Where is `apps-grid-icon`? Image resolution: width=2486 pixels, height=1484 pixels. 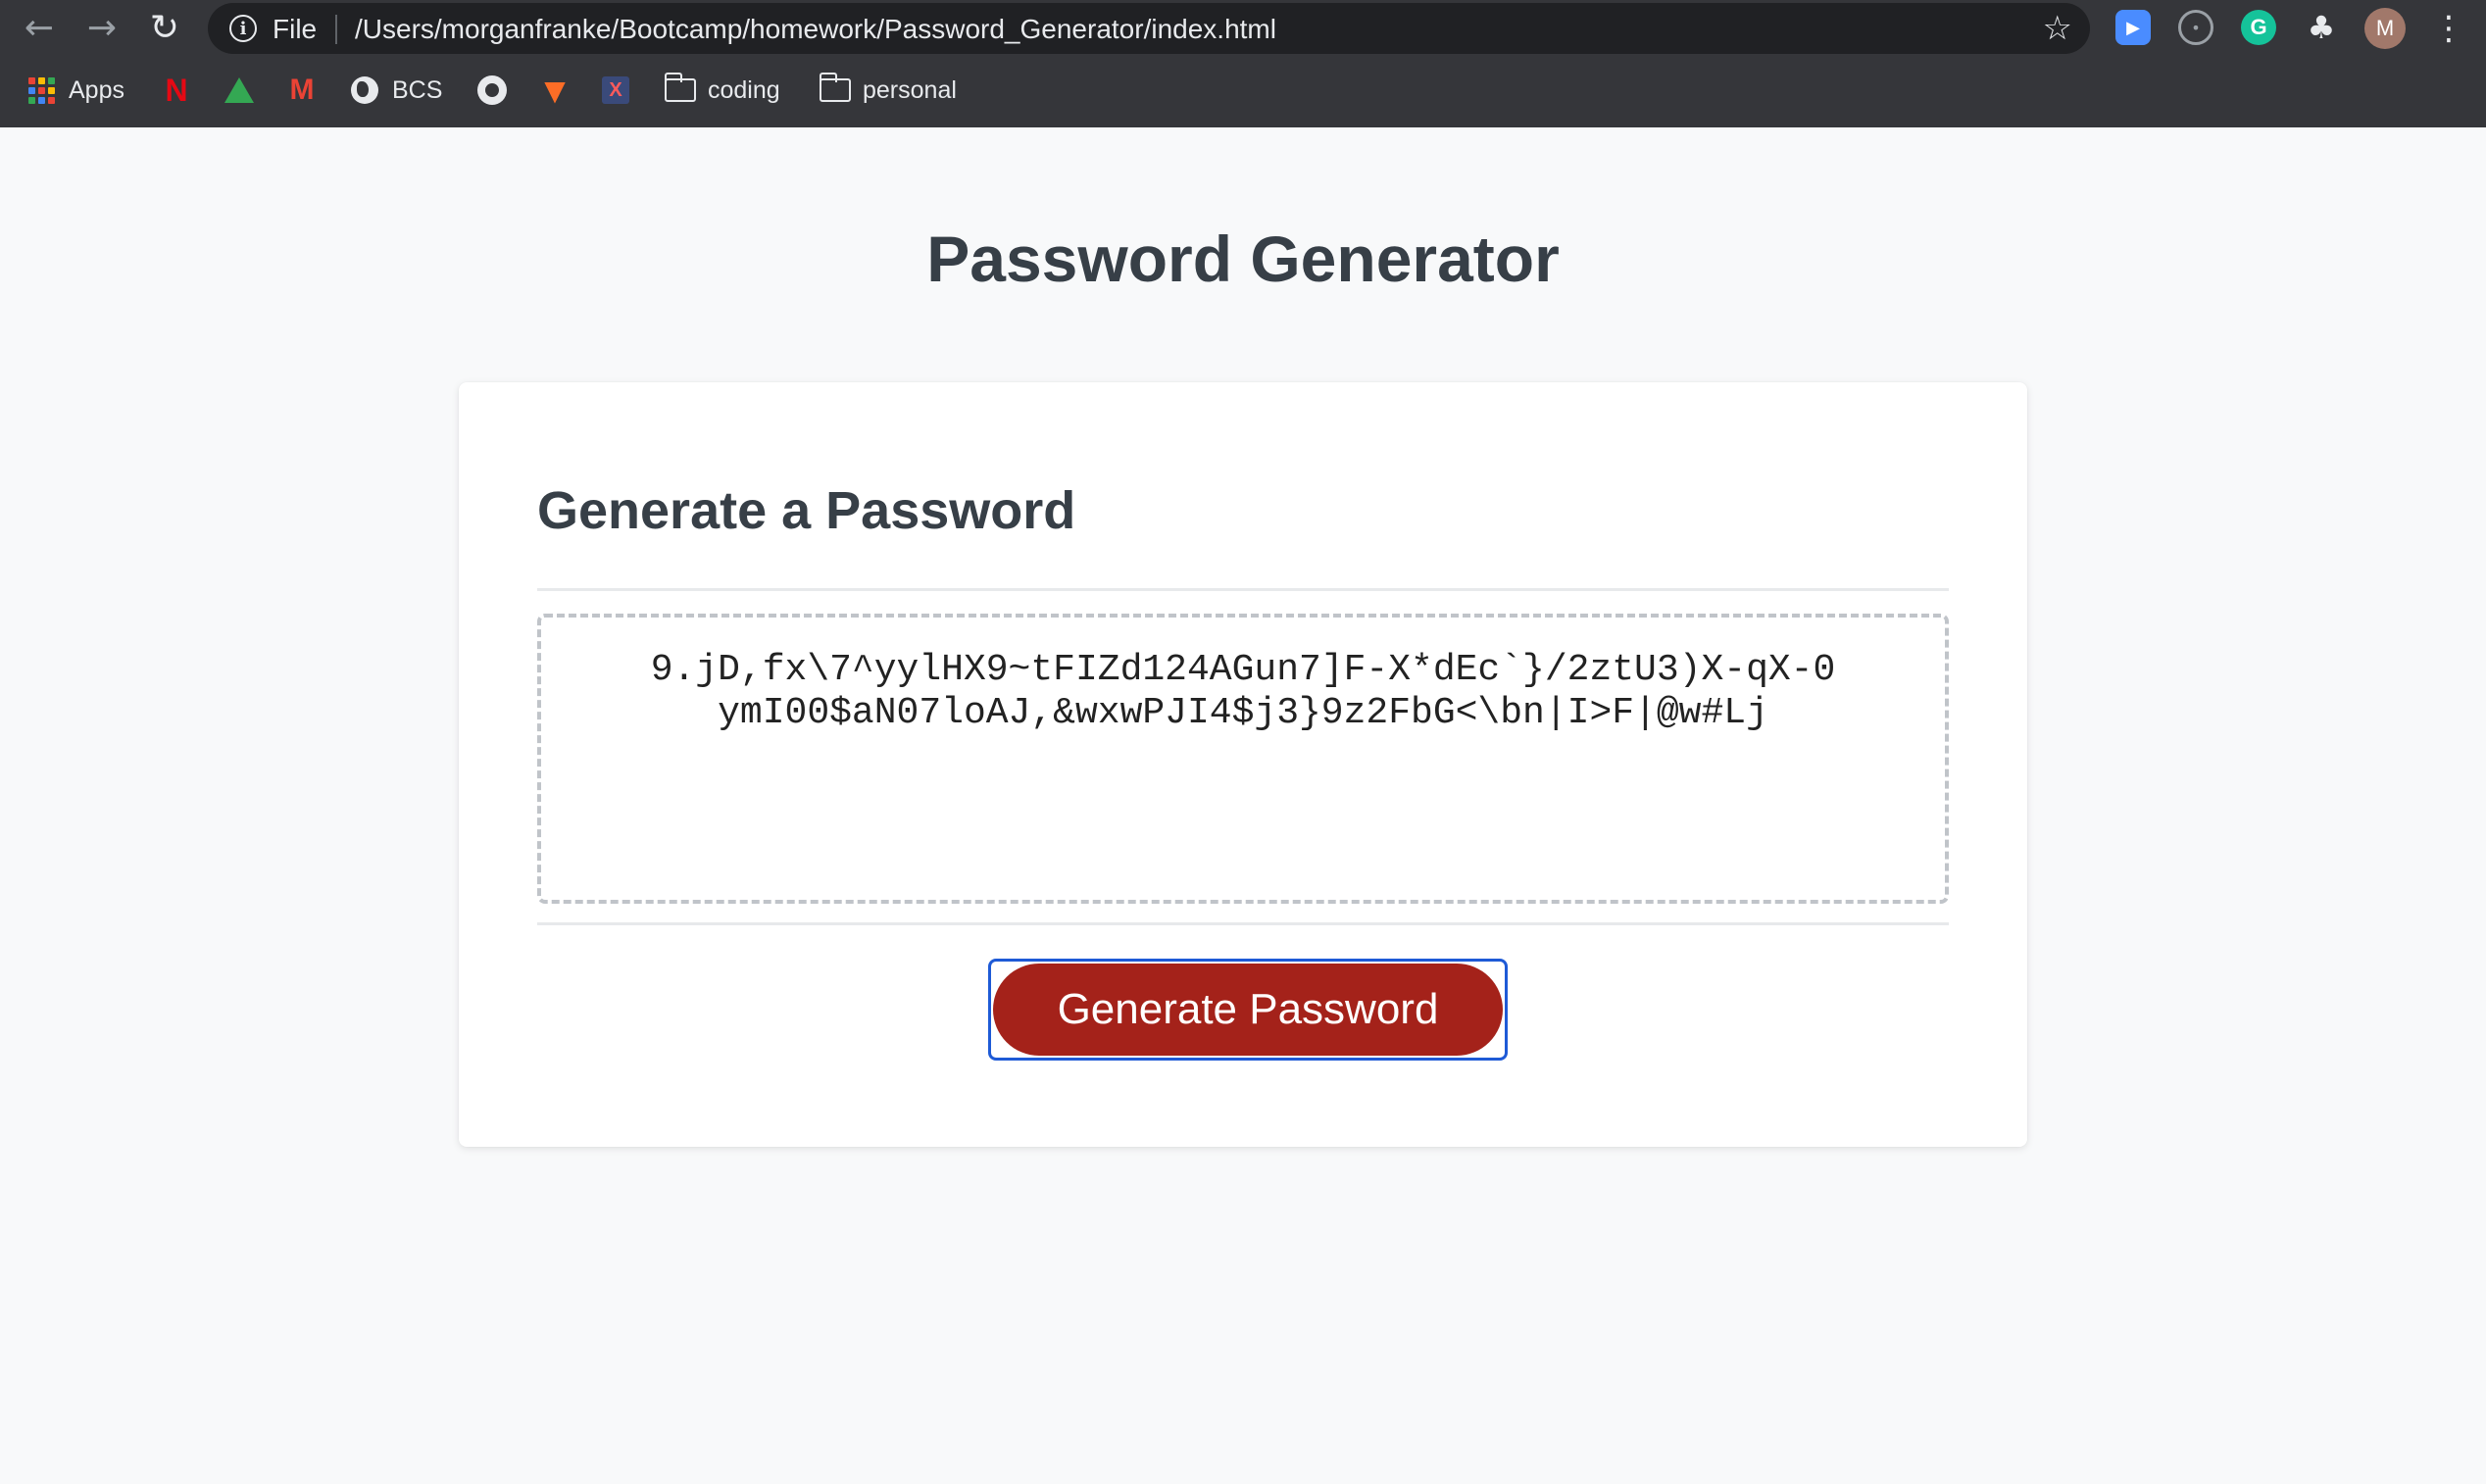 apps-grid-icon is located at coordinates (41, 90).